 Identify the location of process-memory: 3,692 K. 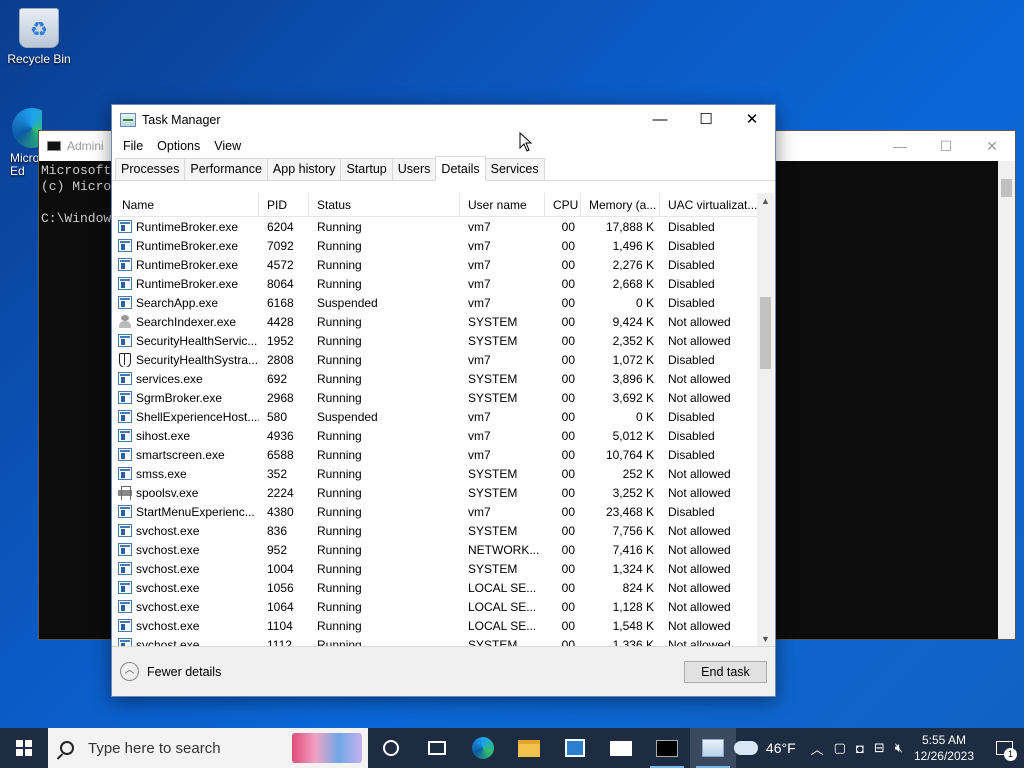
(633, 397).